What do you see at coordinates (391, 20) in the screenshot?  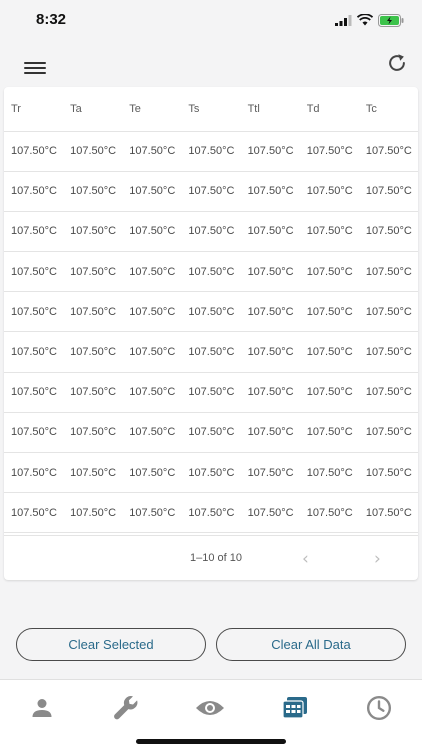 I see `battery-charging-icon` at bounding box center [391, 20].